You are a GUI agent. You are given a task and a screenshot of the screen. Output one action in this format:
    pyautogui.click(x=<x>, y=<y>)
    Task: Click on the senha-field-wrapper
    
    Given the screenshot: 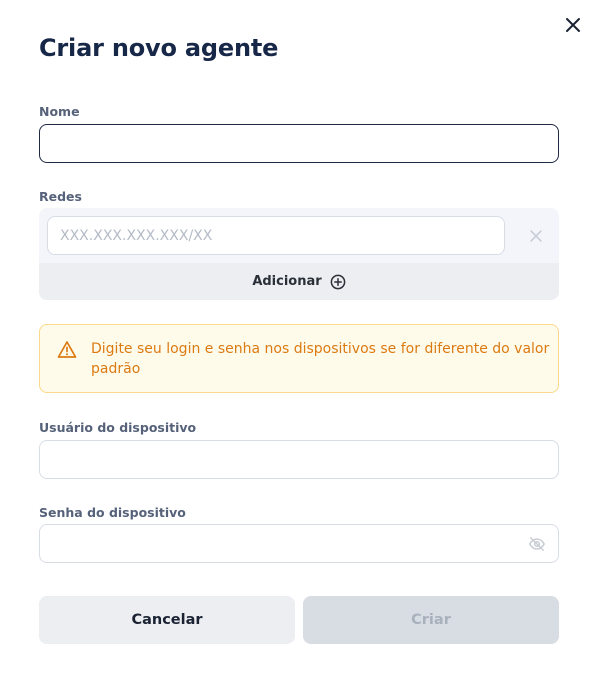 What is the action you would take?
    pyautogui.click(x=299, y=543)
    